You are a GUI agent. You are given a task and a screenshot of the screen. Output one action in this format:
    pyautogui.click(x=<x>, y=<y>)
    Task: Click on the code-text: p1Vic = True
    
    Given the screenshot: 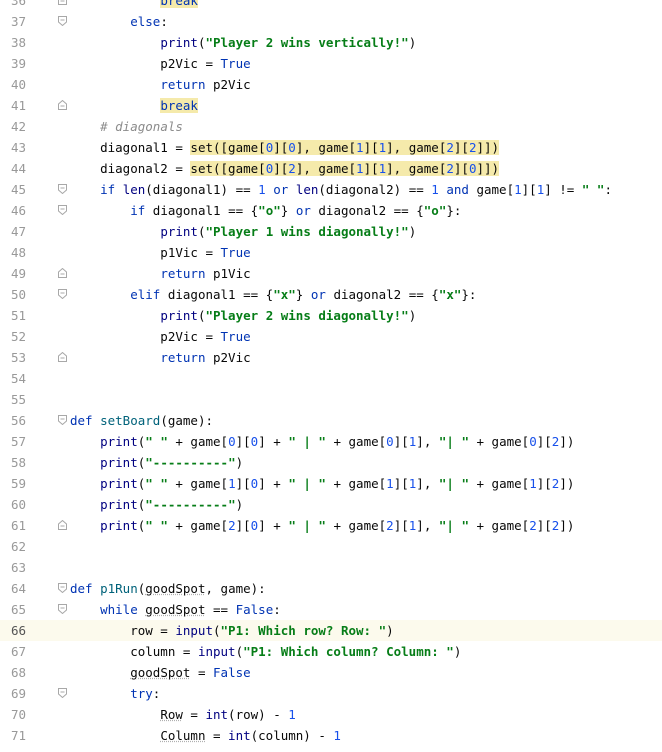 What is the action you would take?
    pyautogui.click(x=160, y=252)
    